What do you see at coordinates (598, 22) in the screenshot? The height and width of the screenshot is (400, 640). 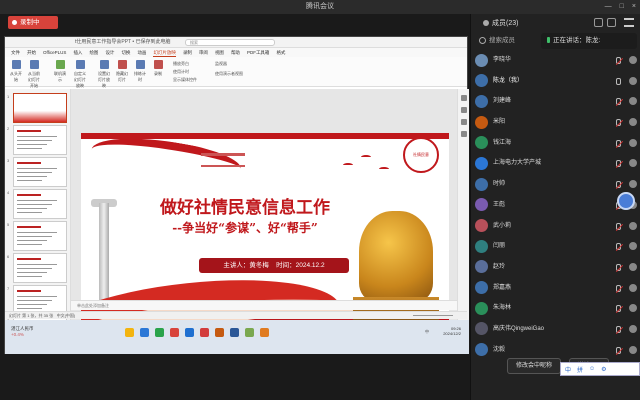 I see `window-icon` at bounding box center [598, 22].